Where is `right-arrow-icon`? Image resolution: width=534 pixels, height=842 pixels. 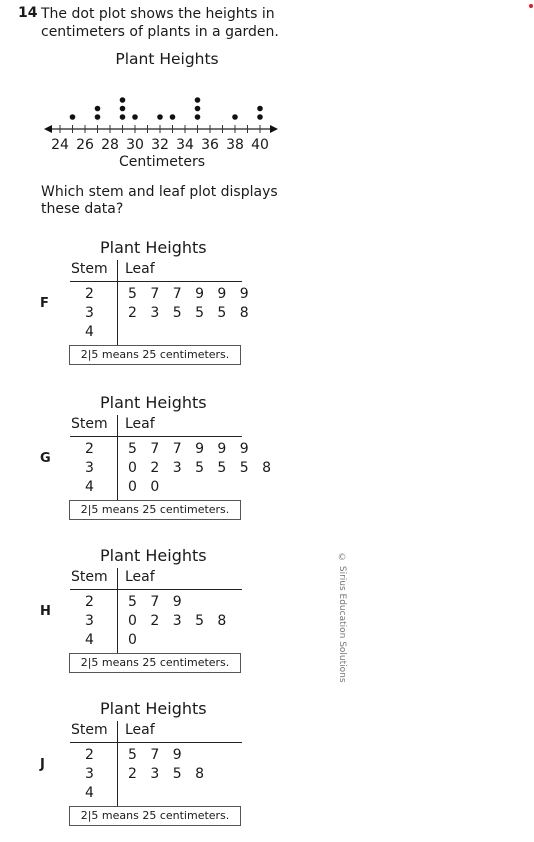 right-arrow-icon is located at coordinates (274, 129).